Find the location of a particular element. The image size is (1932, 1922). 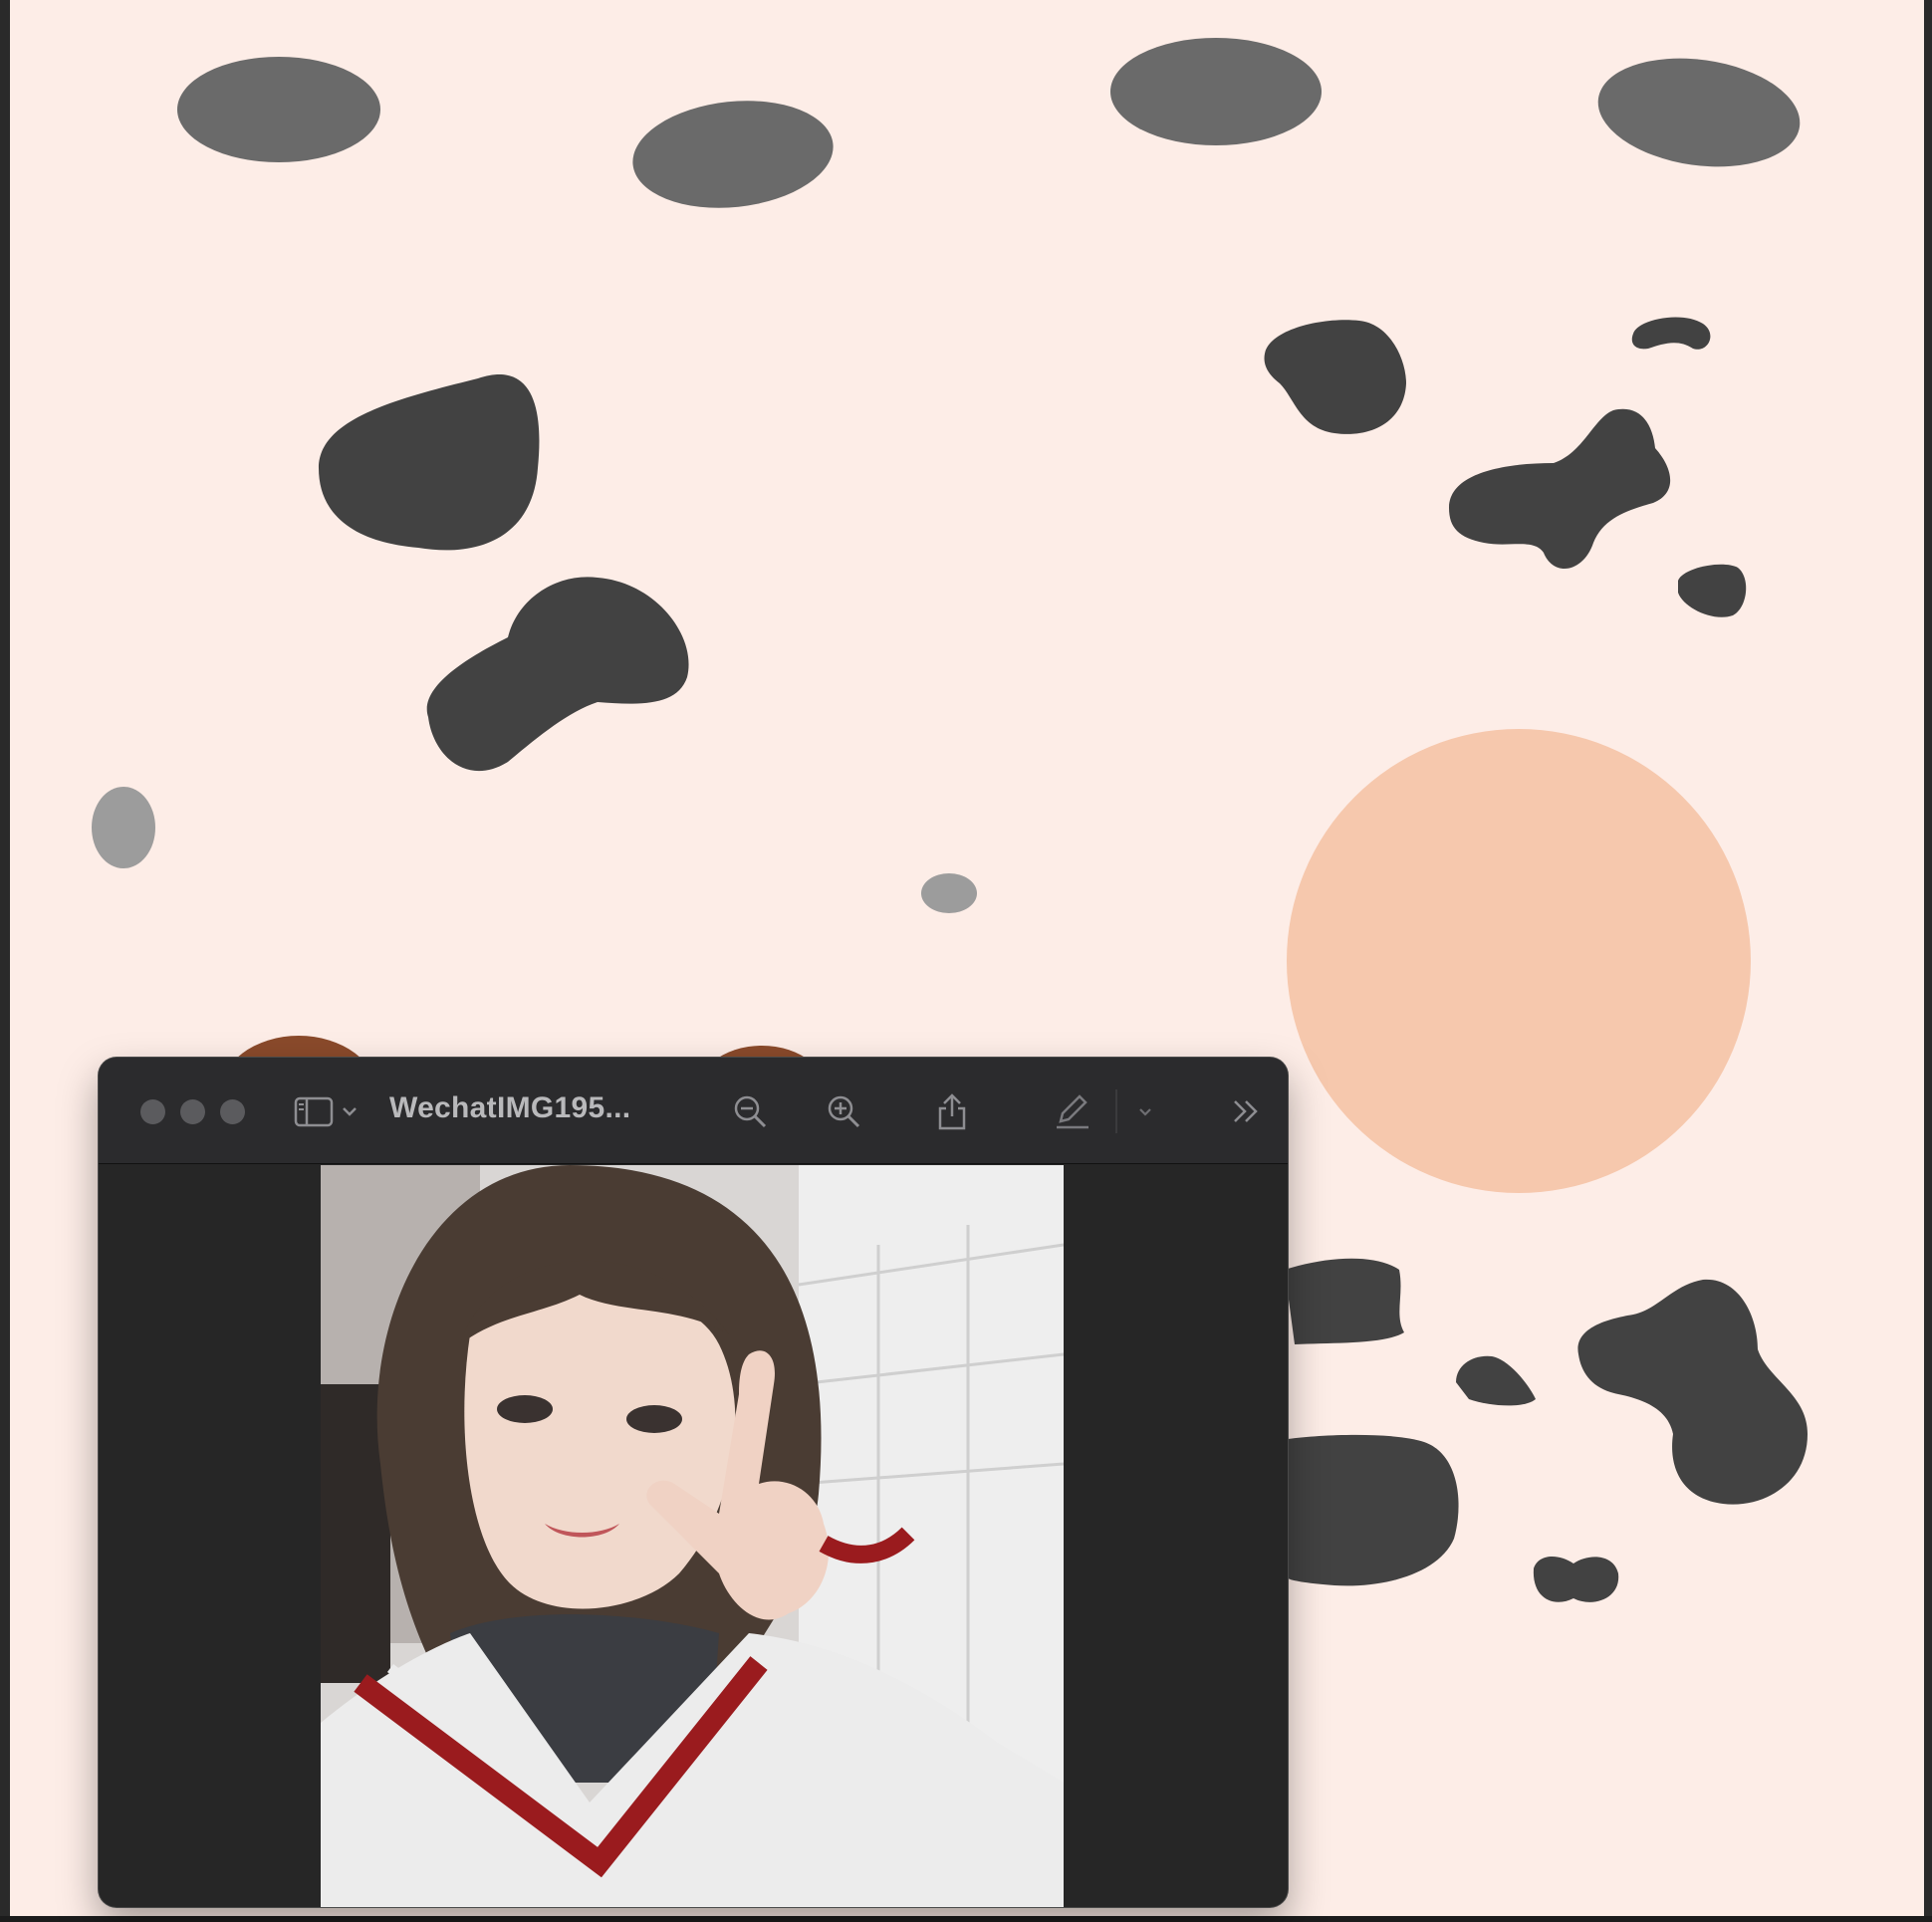

markup-menu-chevron-icon is located at coordinates (1145, 1111).